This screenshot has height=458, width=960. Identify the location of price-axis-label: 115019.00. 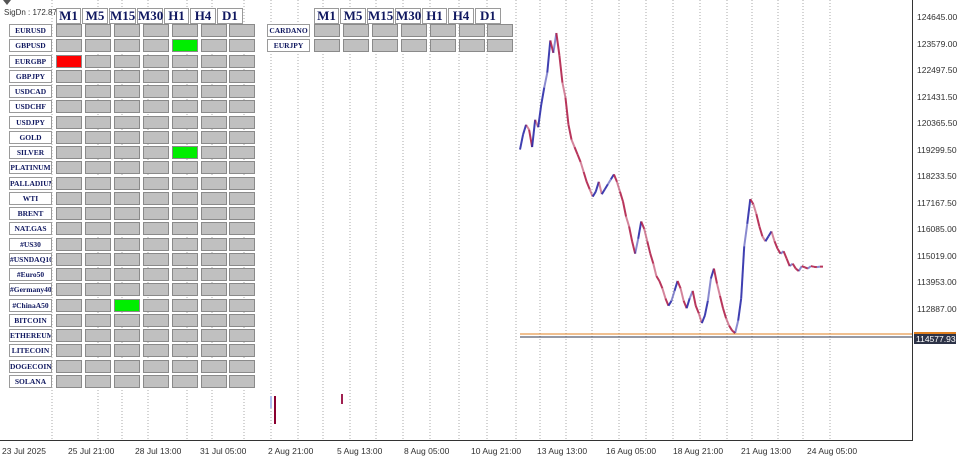
(937, 255).